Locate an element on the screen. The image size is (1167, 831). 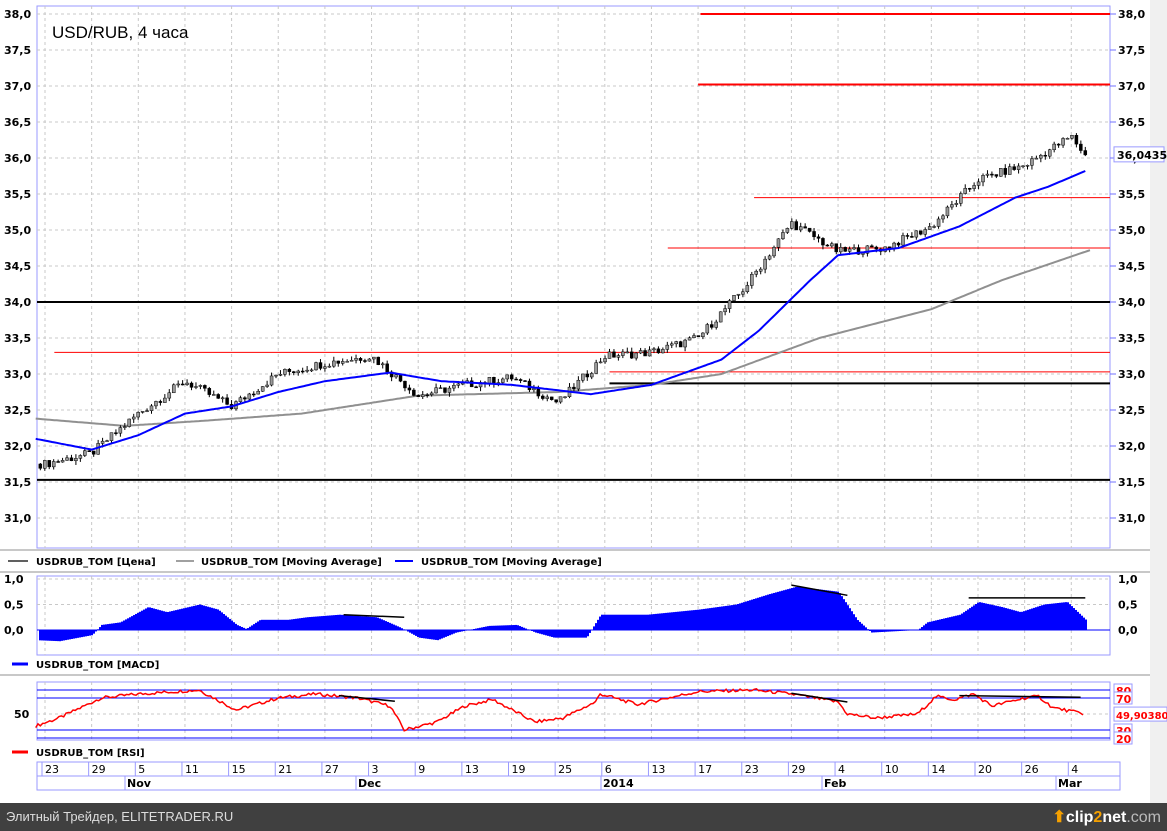
y-tick-label-right: 0,0 is located at coordinates (1128, 630).